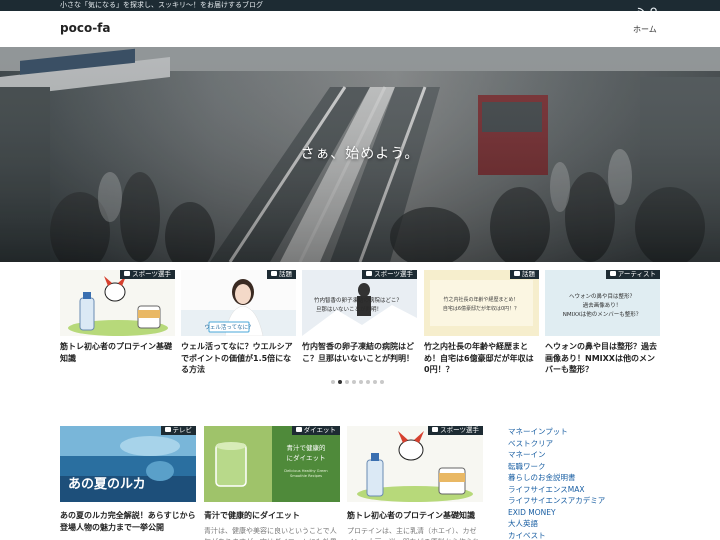  I want to click on article-excerpt: 青汁は、健康や美容に良いということで人気がありますが、実はダイエットにも効果的な, so click(270, 533).